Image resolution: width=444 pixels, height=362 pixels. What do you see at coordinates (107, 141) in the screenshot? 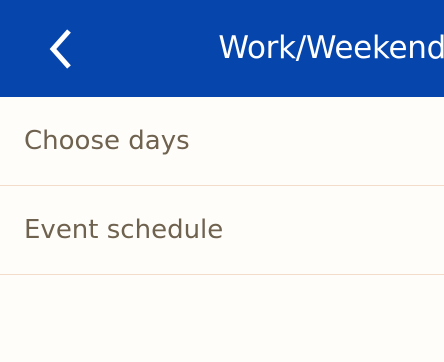
I see `menu-item-label: Choose days` at bounding box center [107, 141].